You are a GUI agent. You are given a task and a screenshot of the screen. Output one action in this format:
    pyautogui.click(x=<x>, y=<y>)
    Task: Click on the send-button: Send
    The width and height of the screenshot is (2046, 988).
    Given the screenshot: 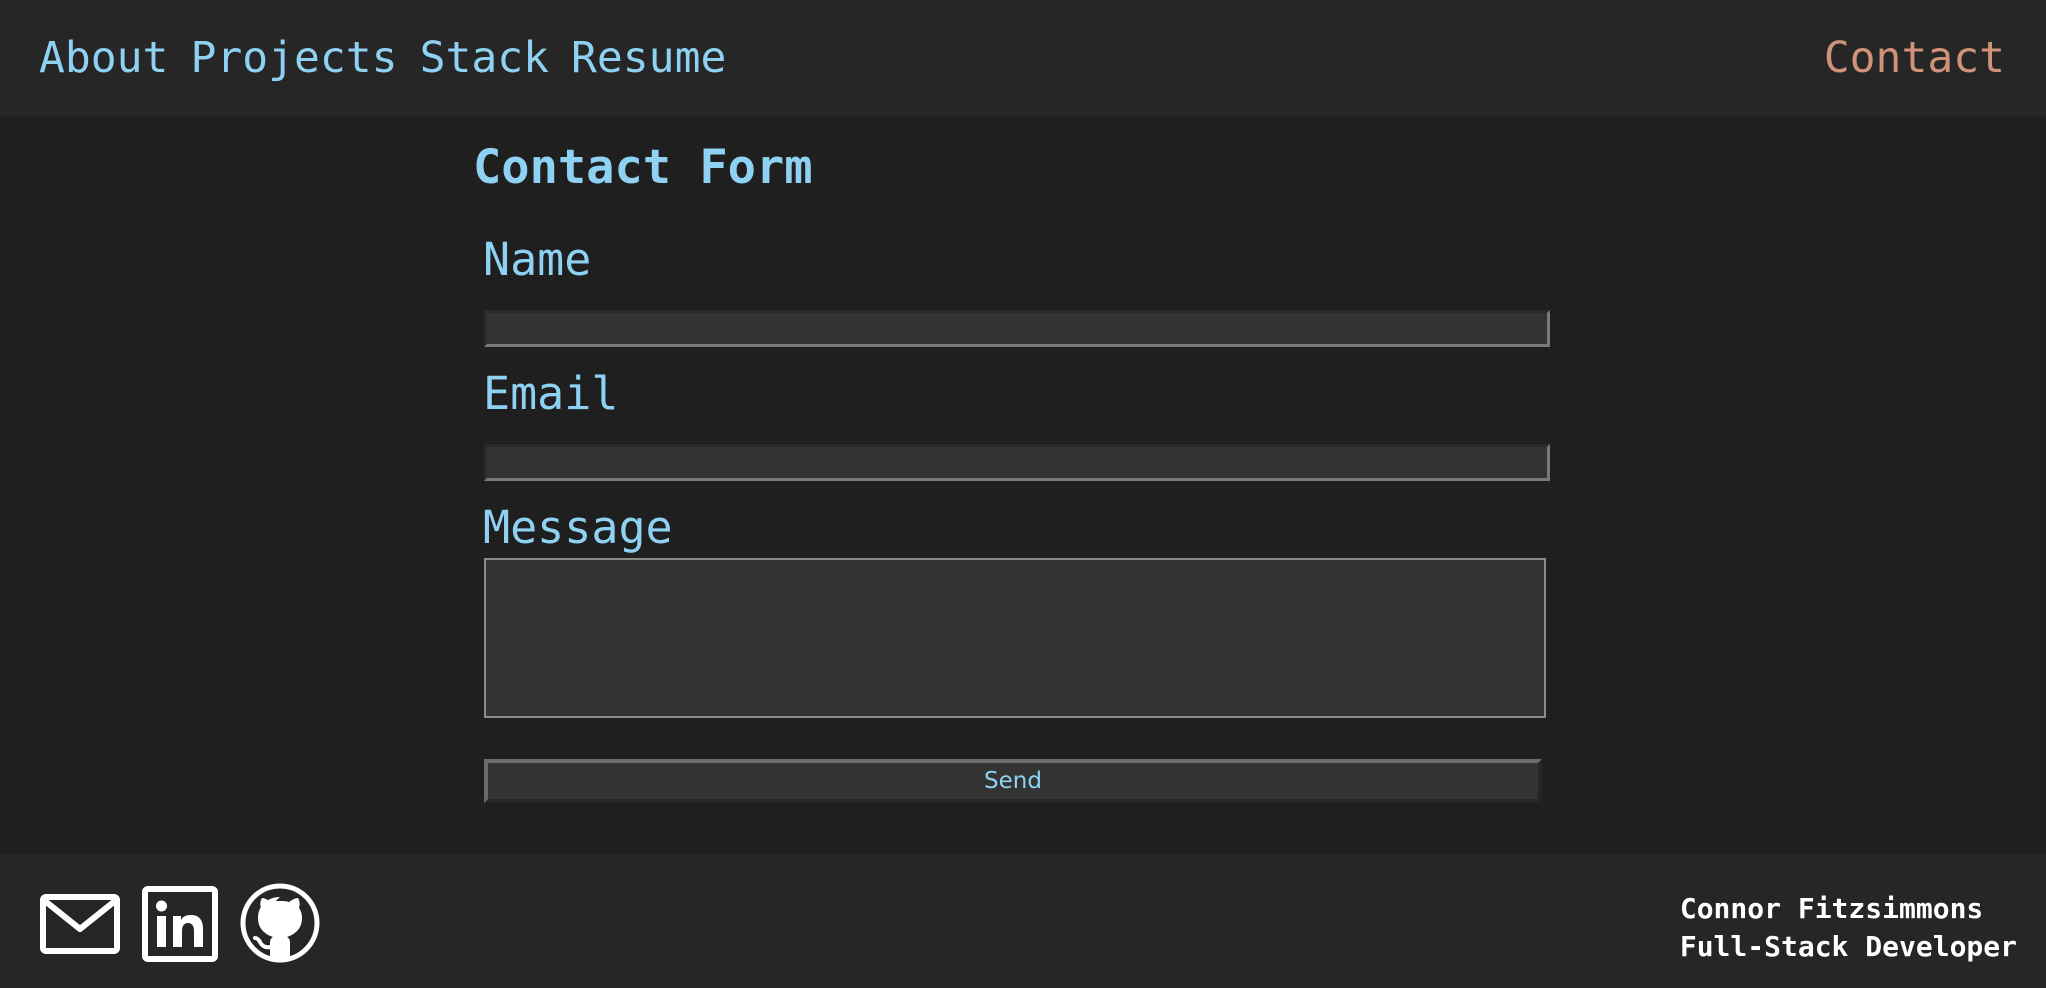 What is the action you would take?
    pyautogui.click(x=1013, y=781)
    